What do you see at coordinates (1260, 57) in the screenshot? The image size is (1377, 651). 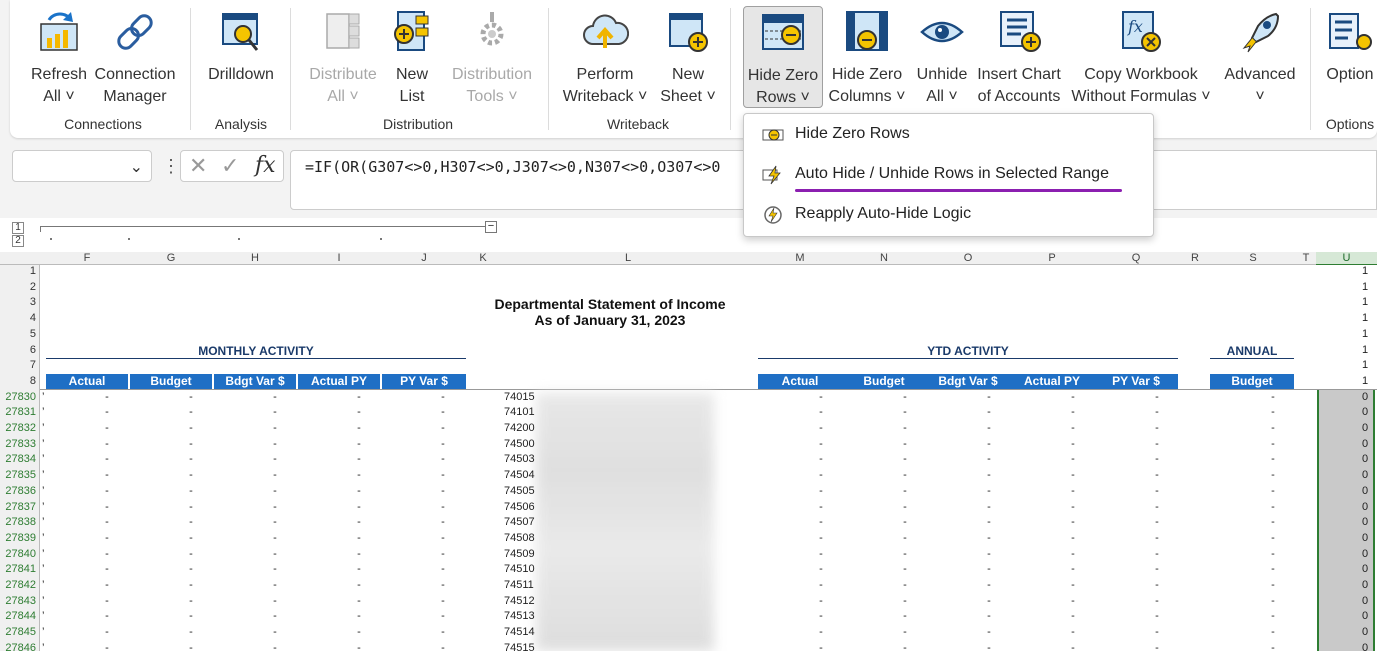 I see `advanced-button: Advanced ˅` at bounding box center [1260, 57].